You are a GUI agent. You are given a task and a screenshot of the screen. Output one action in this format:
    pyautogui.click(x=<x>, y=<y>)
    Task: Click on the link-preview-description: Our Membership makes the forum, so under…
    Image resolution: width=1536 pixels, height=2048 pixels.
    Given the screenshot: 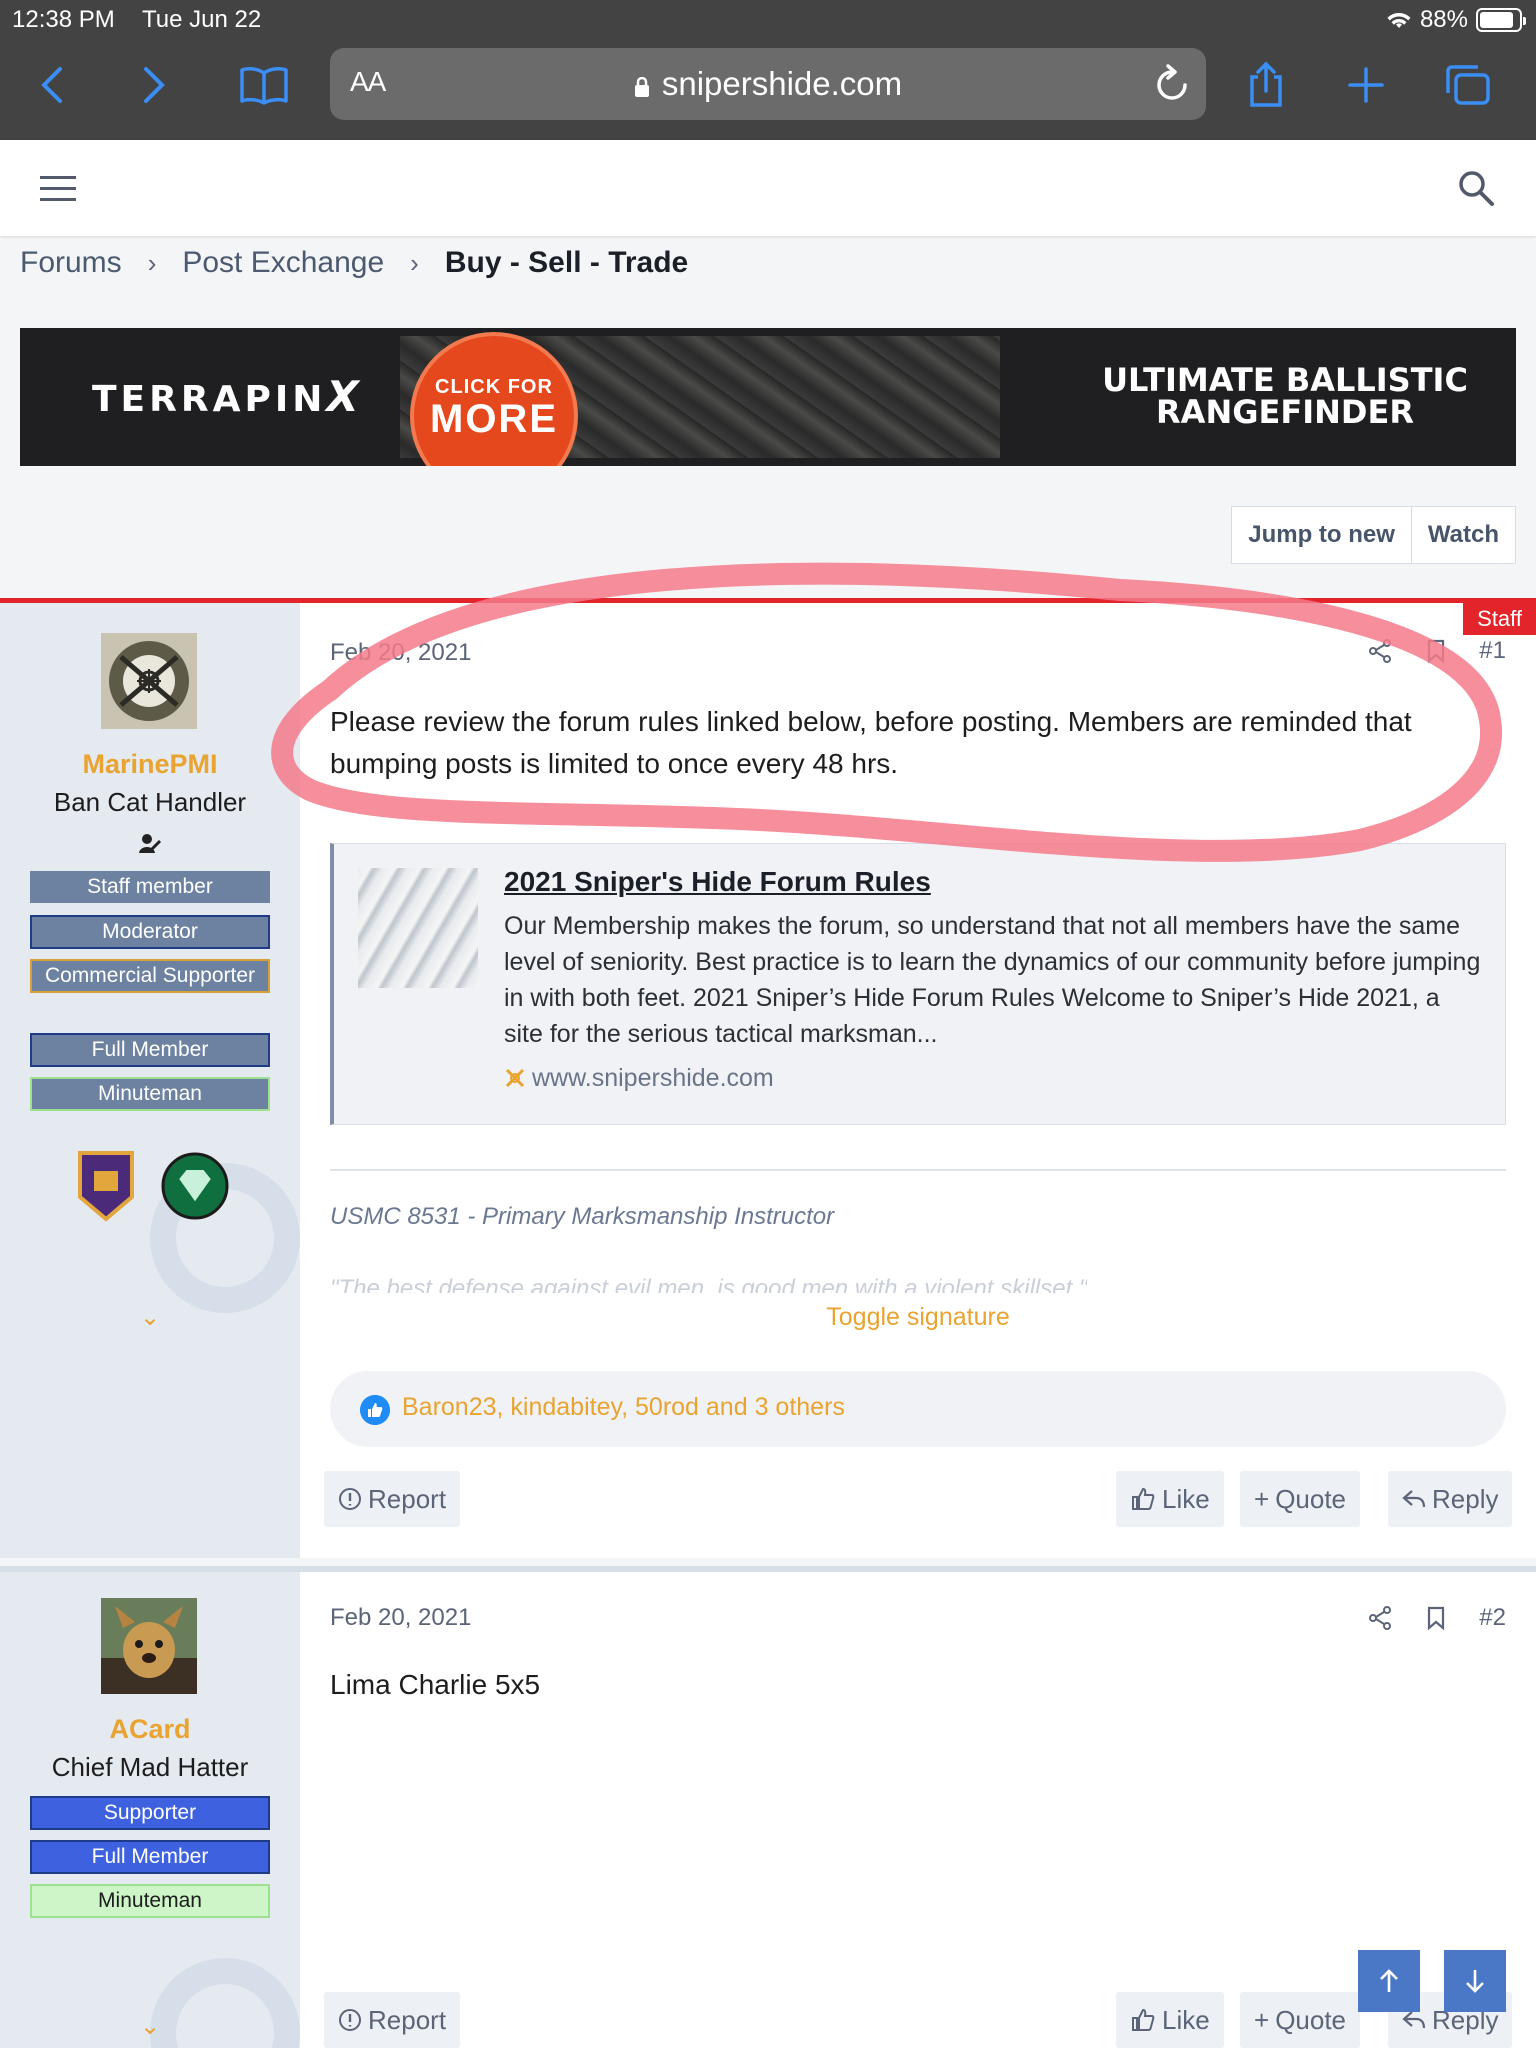 What is the action you would take?
    pyautogui.click(x=992, y=980)
    